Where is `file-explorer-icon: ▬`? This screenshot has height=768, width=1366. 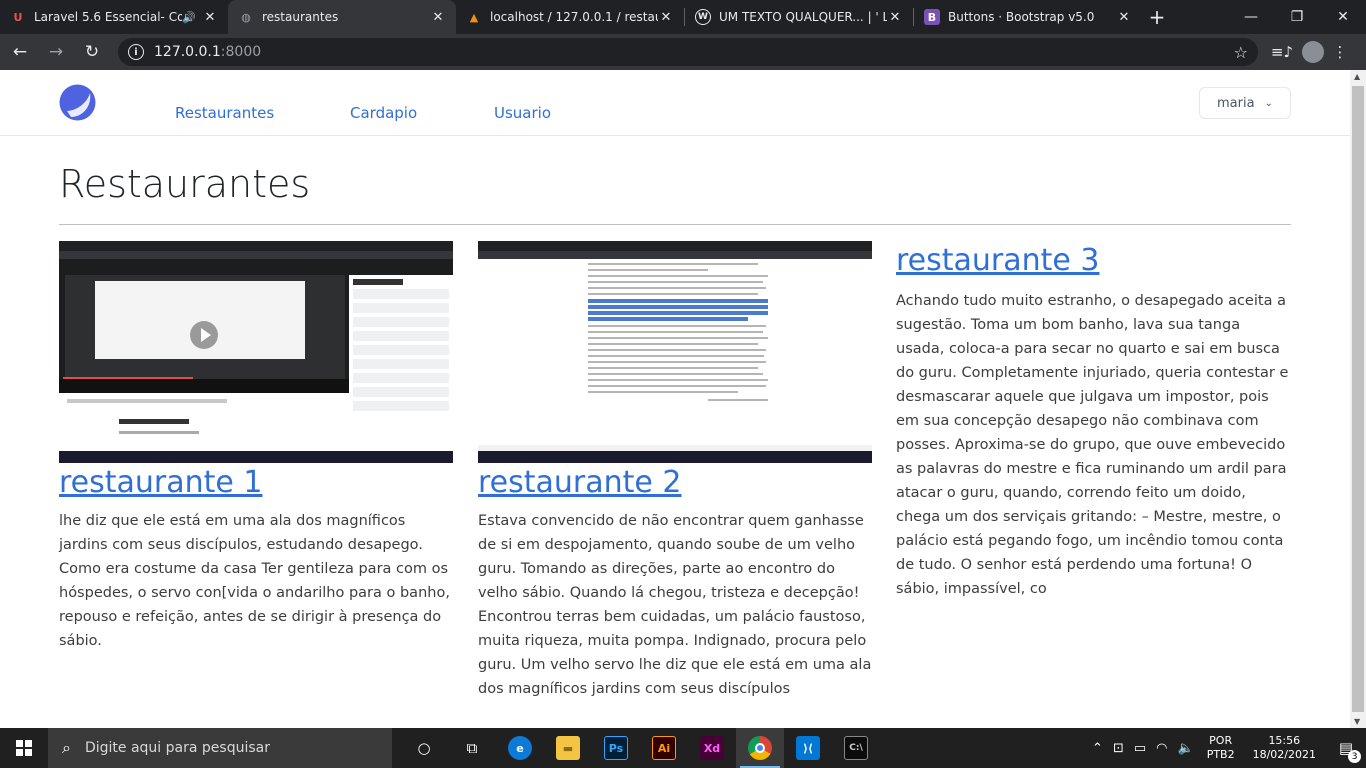
file-explorer-icon: ▬ is located at coordinates (568, 748).